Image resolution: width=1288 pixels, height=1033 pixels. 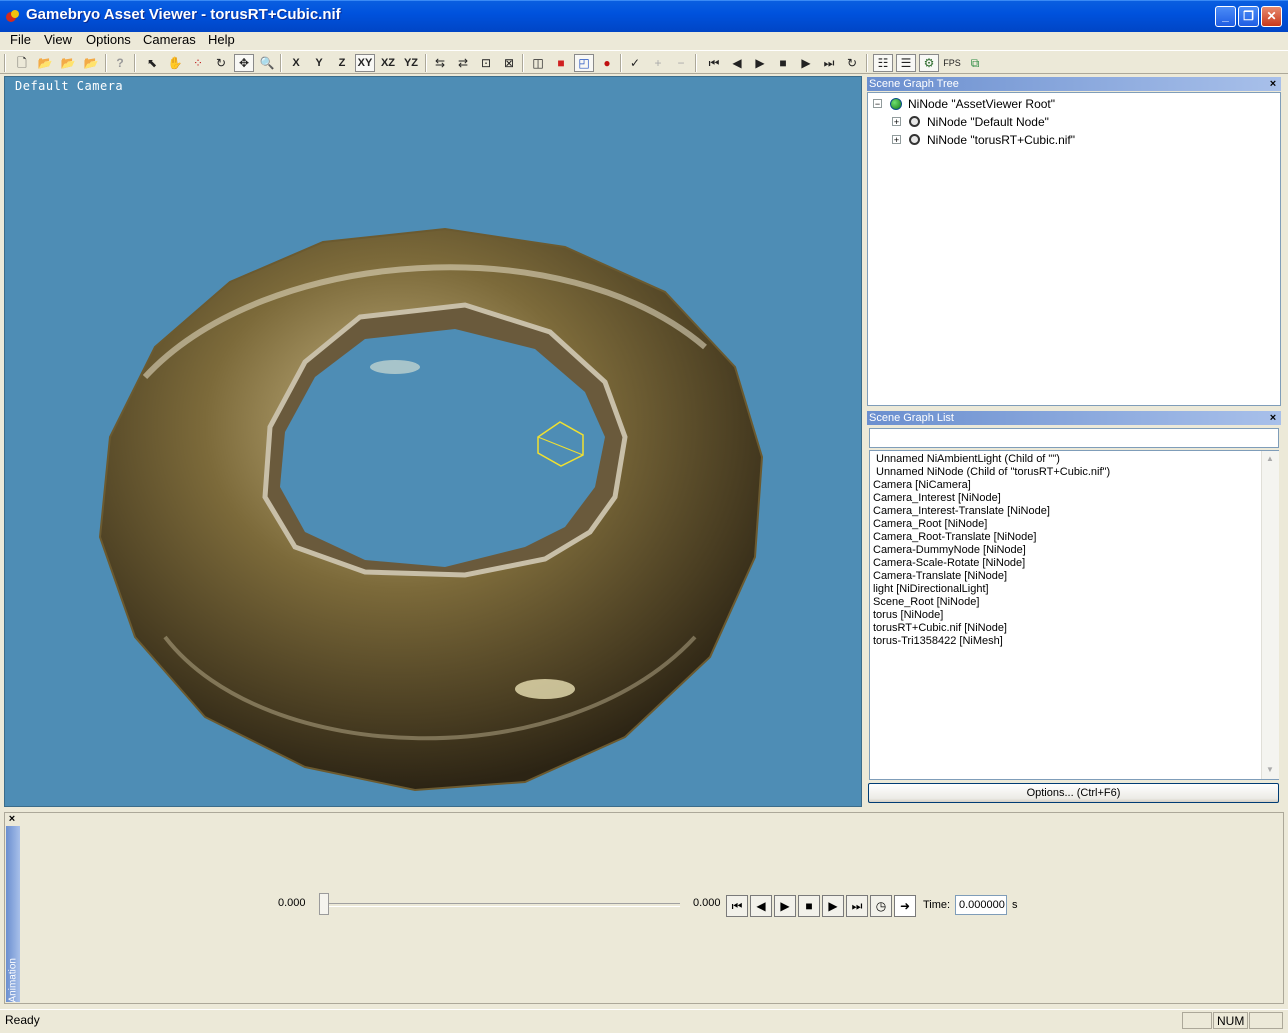 I want to click on list-item: Camera-DummyNode [NiNode], so click(x=1074, y=550).